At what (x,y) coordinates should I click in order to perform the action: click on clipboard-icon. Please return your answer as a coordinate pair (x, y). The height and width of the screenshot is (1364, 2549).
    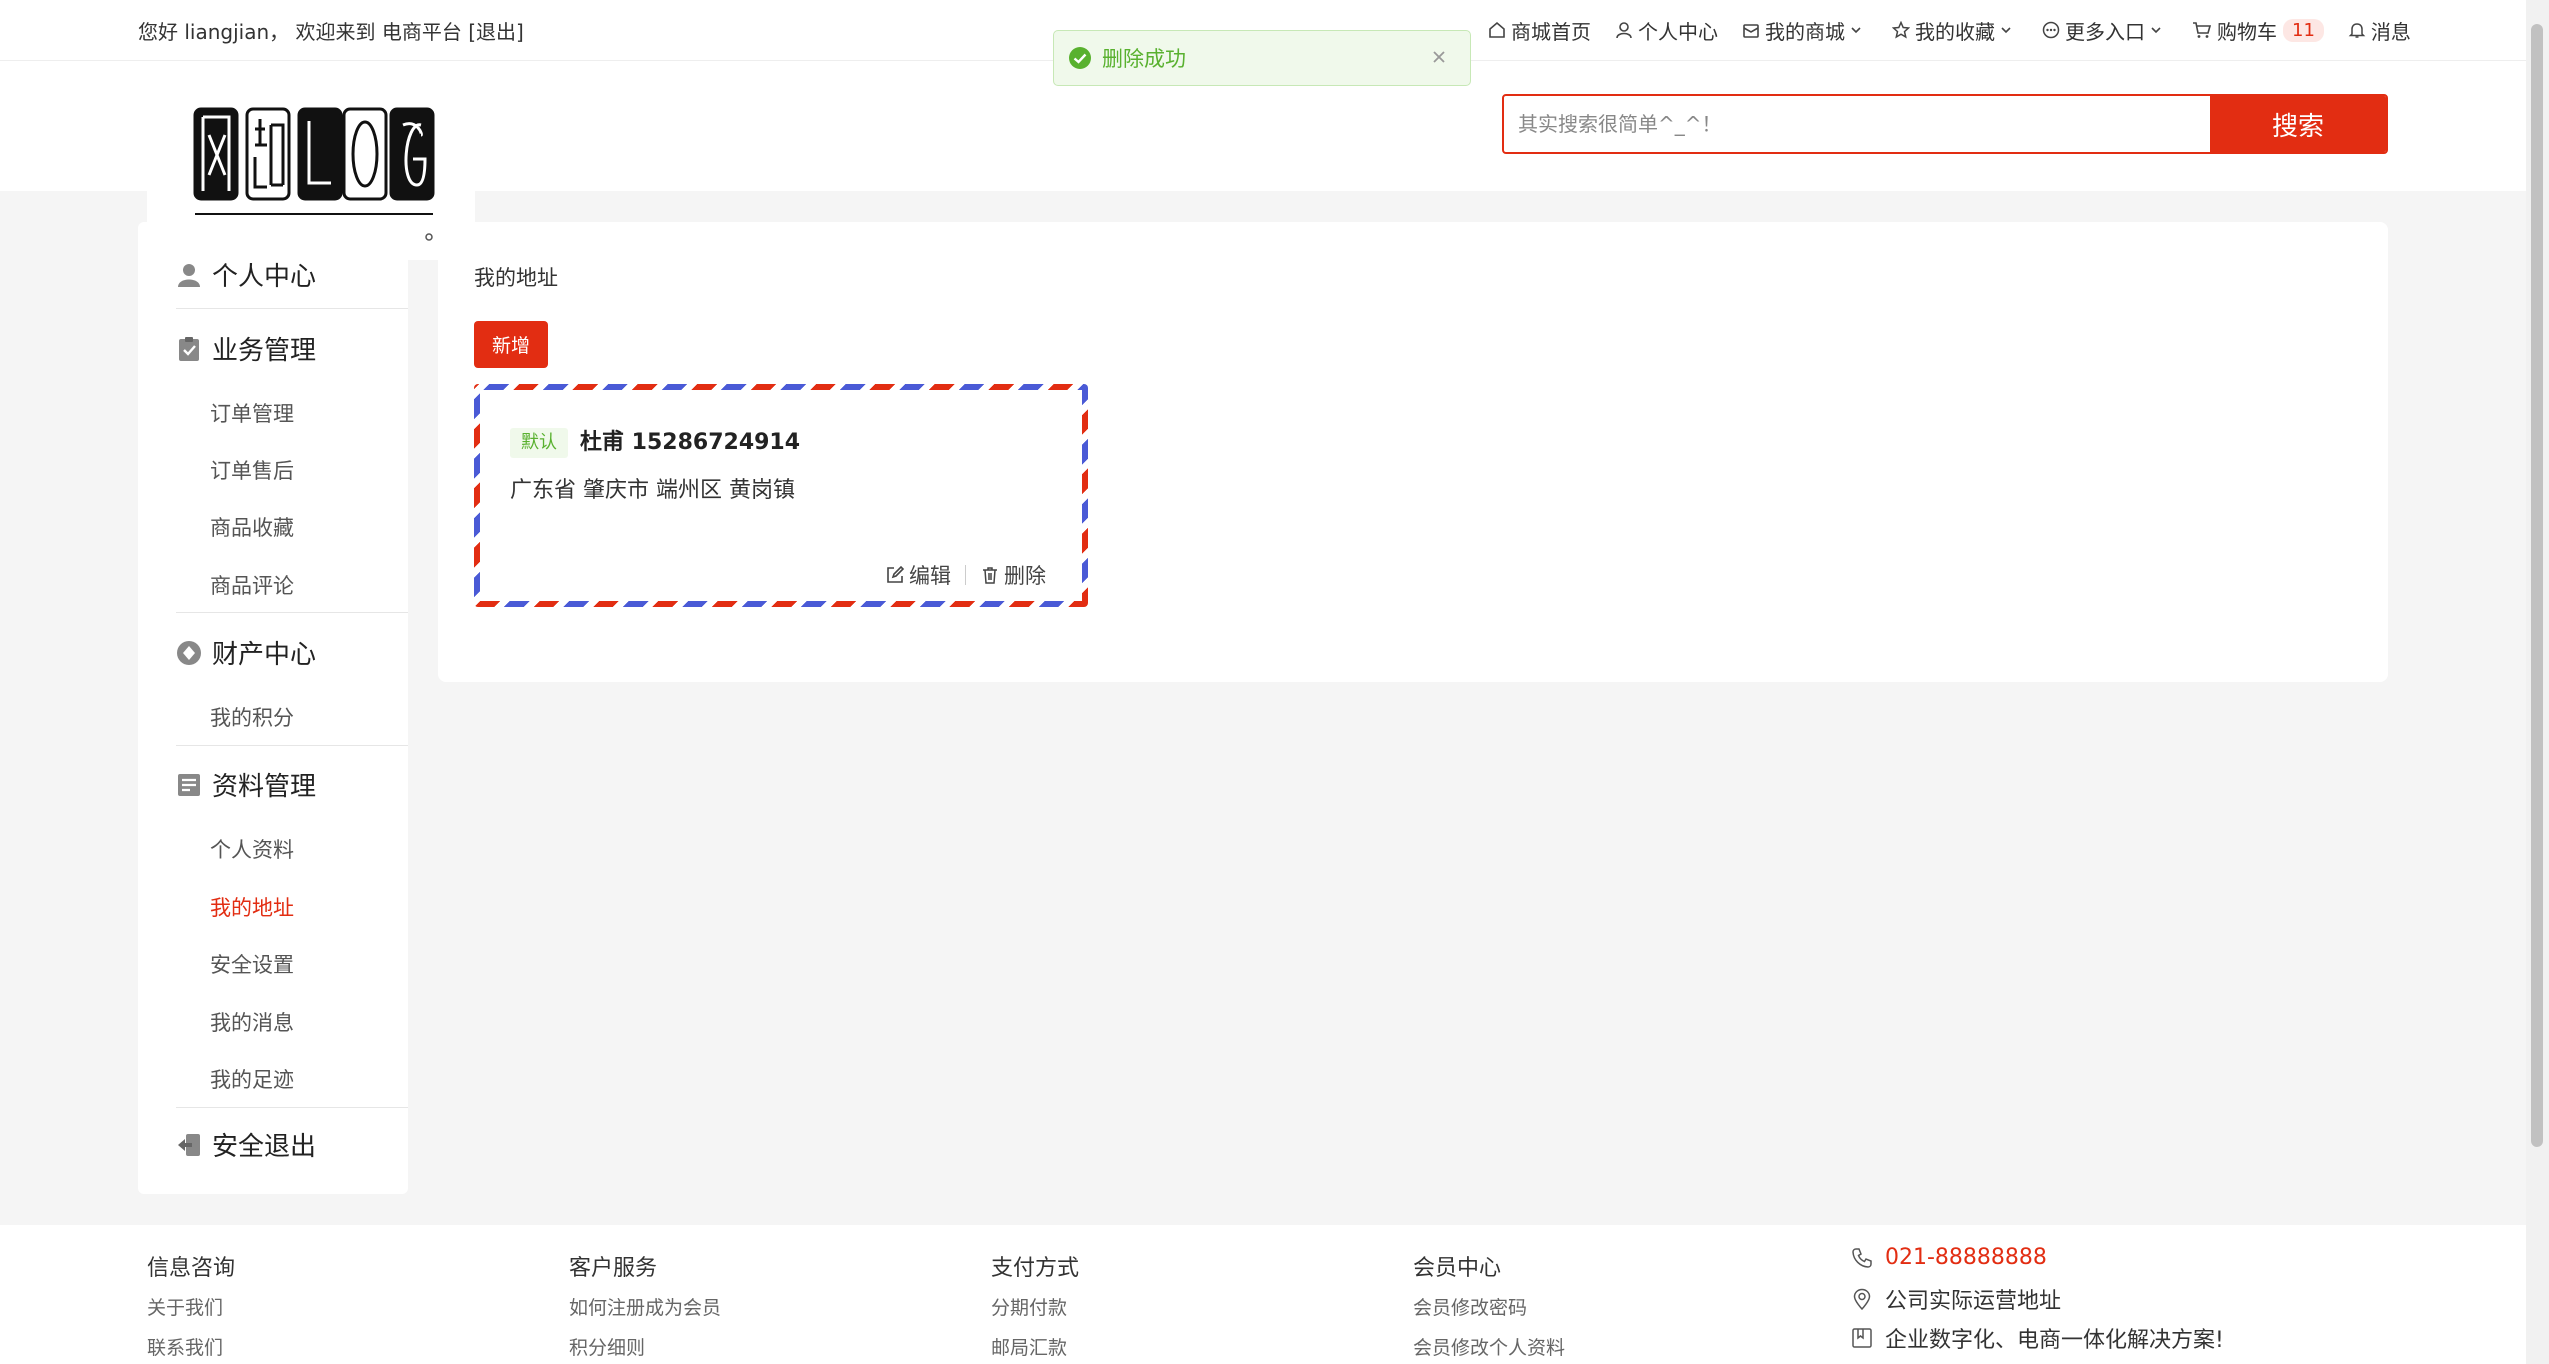
    Looking at the image, I should click on (194, 349).